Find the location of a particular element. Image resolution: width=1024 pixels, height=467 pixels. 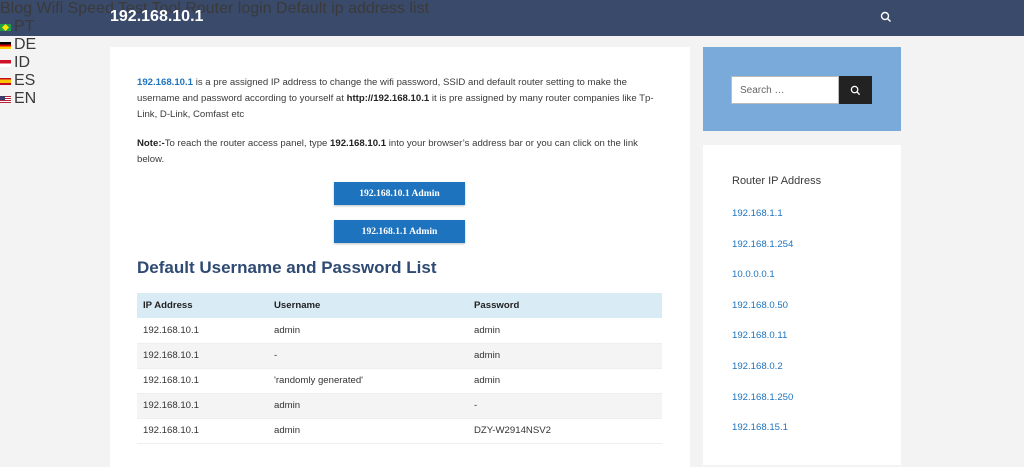

column-header-password: Password is located at coordinates (497, 305).